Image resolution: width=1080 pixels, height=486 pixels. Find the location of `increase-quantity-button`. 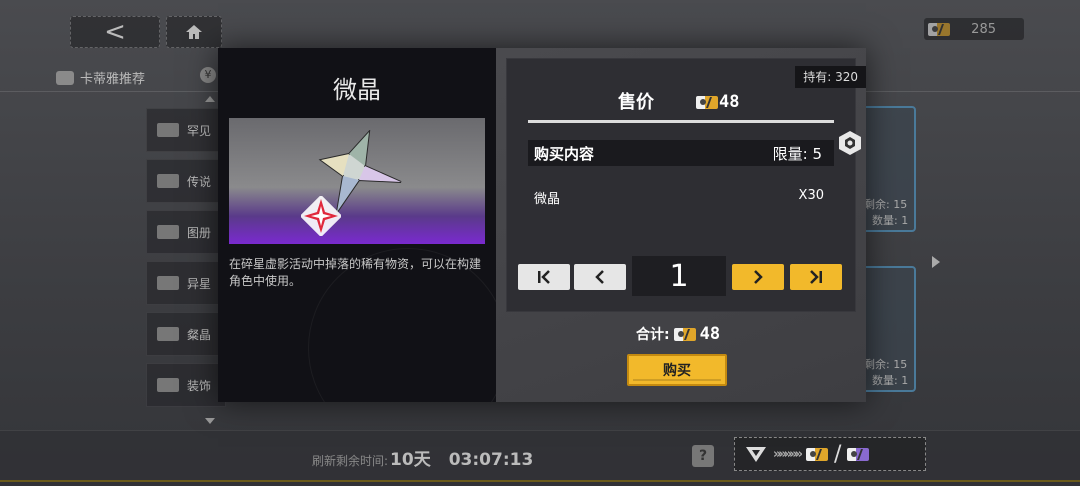

increase-quantity-button is located at coordinates (758, 277).